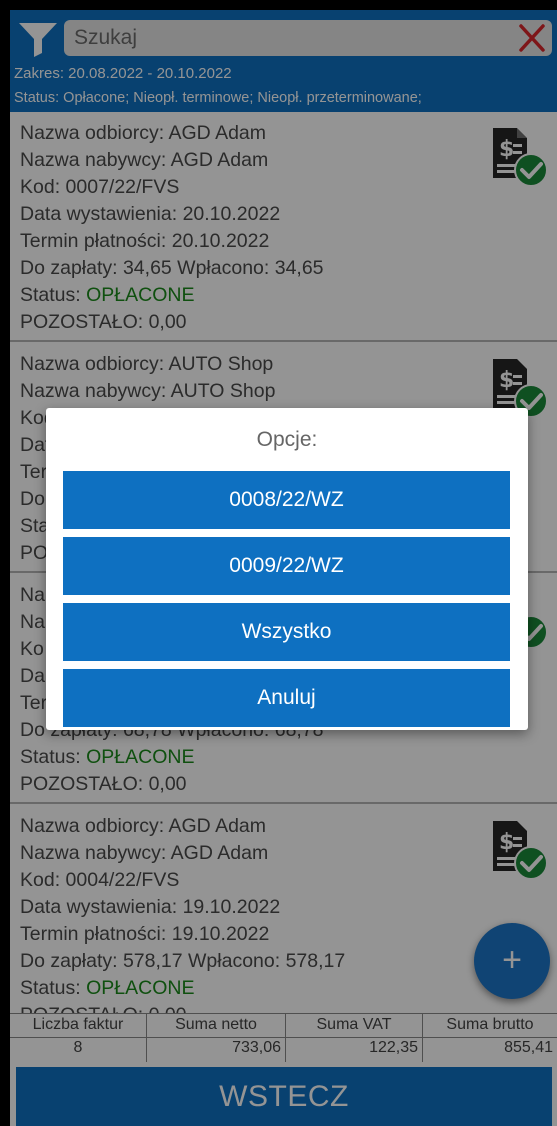 This screenshot has width=557, height=1126. Describe the element at coordinates (287, 439) in the screenshot. I see `dialog-title: Opcje:` at that location.